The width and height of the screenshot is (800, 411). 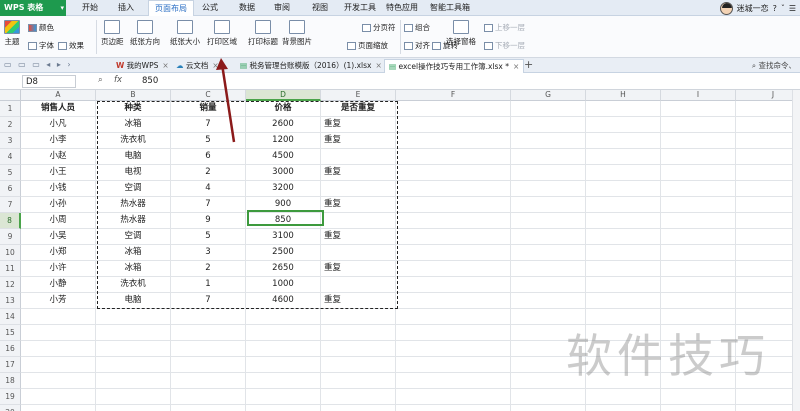 What do you see at coordinates (10, 317) in the screenshot?
I see `row-header: 14` at bounding box center [10, 317].